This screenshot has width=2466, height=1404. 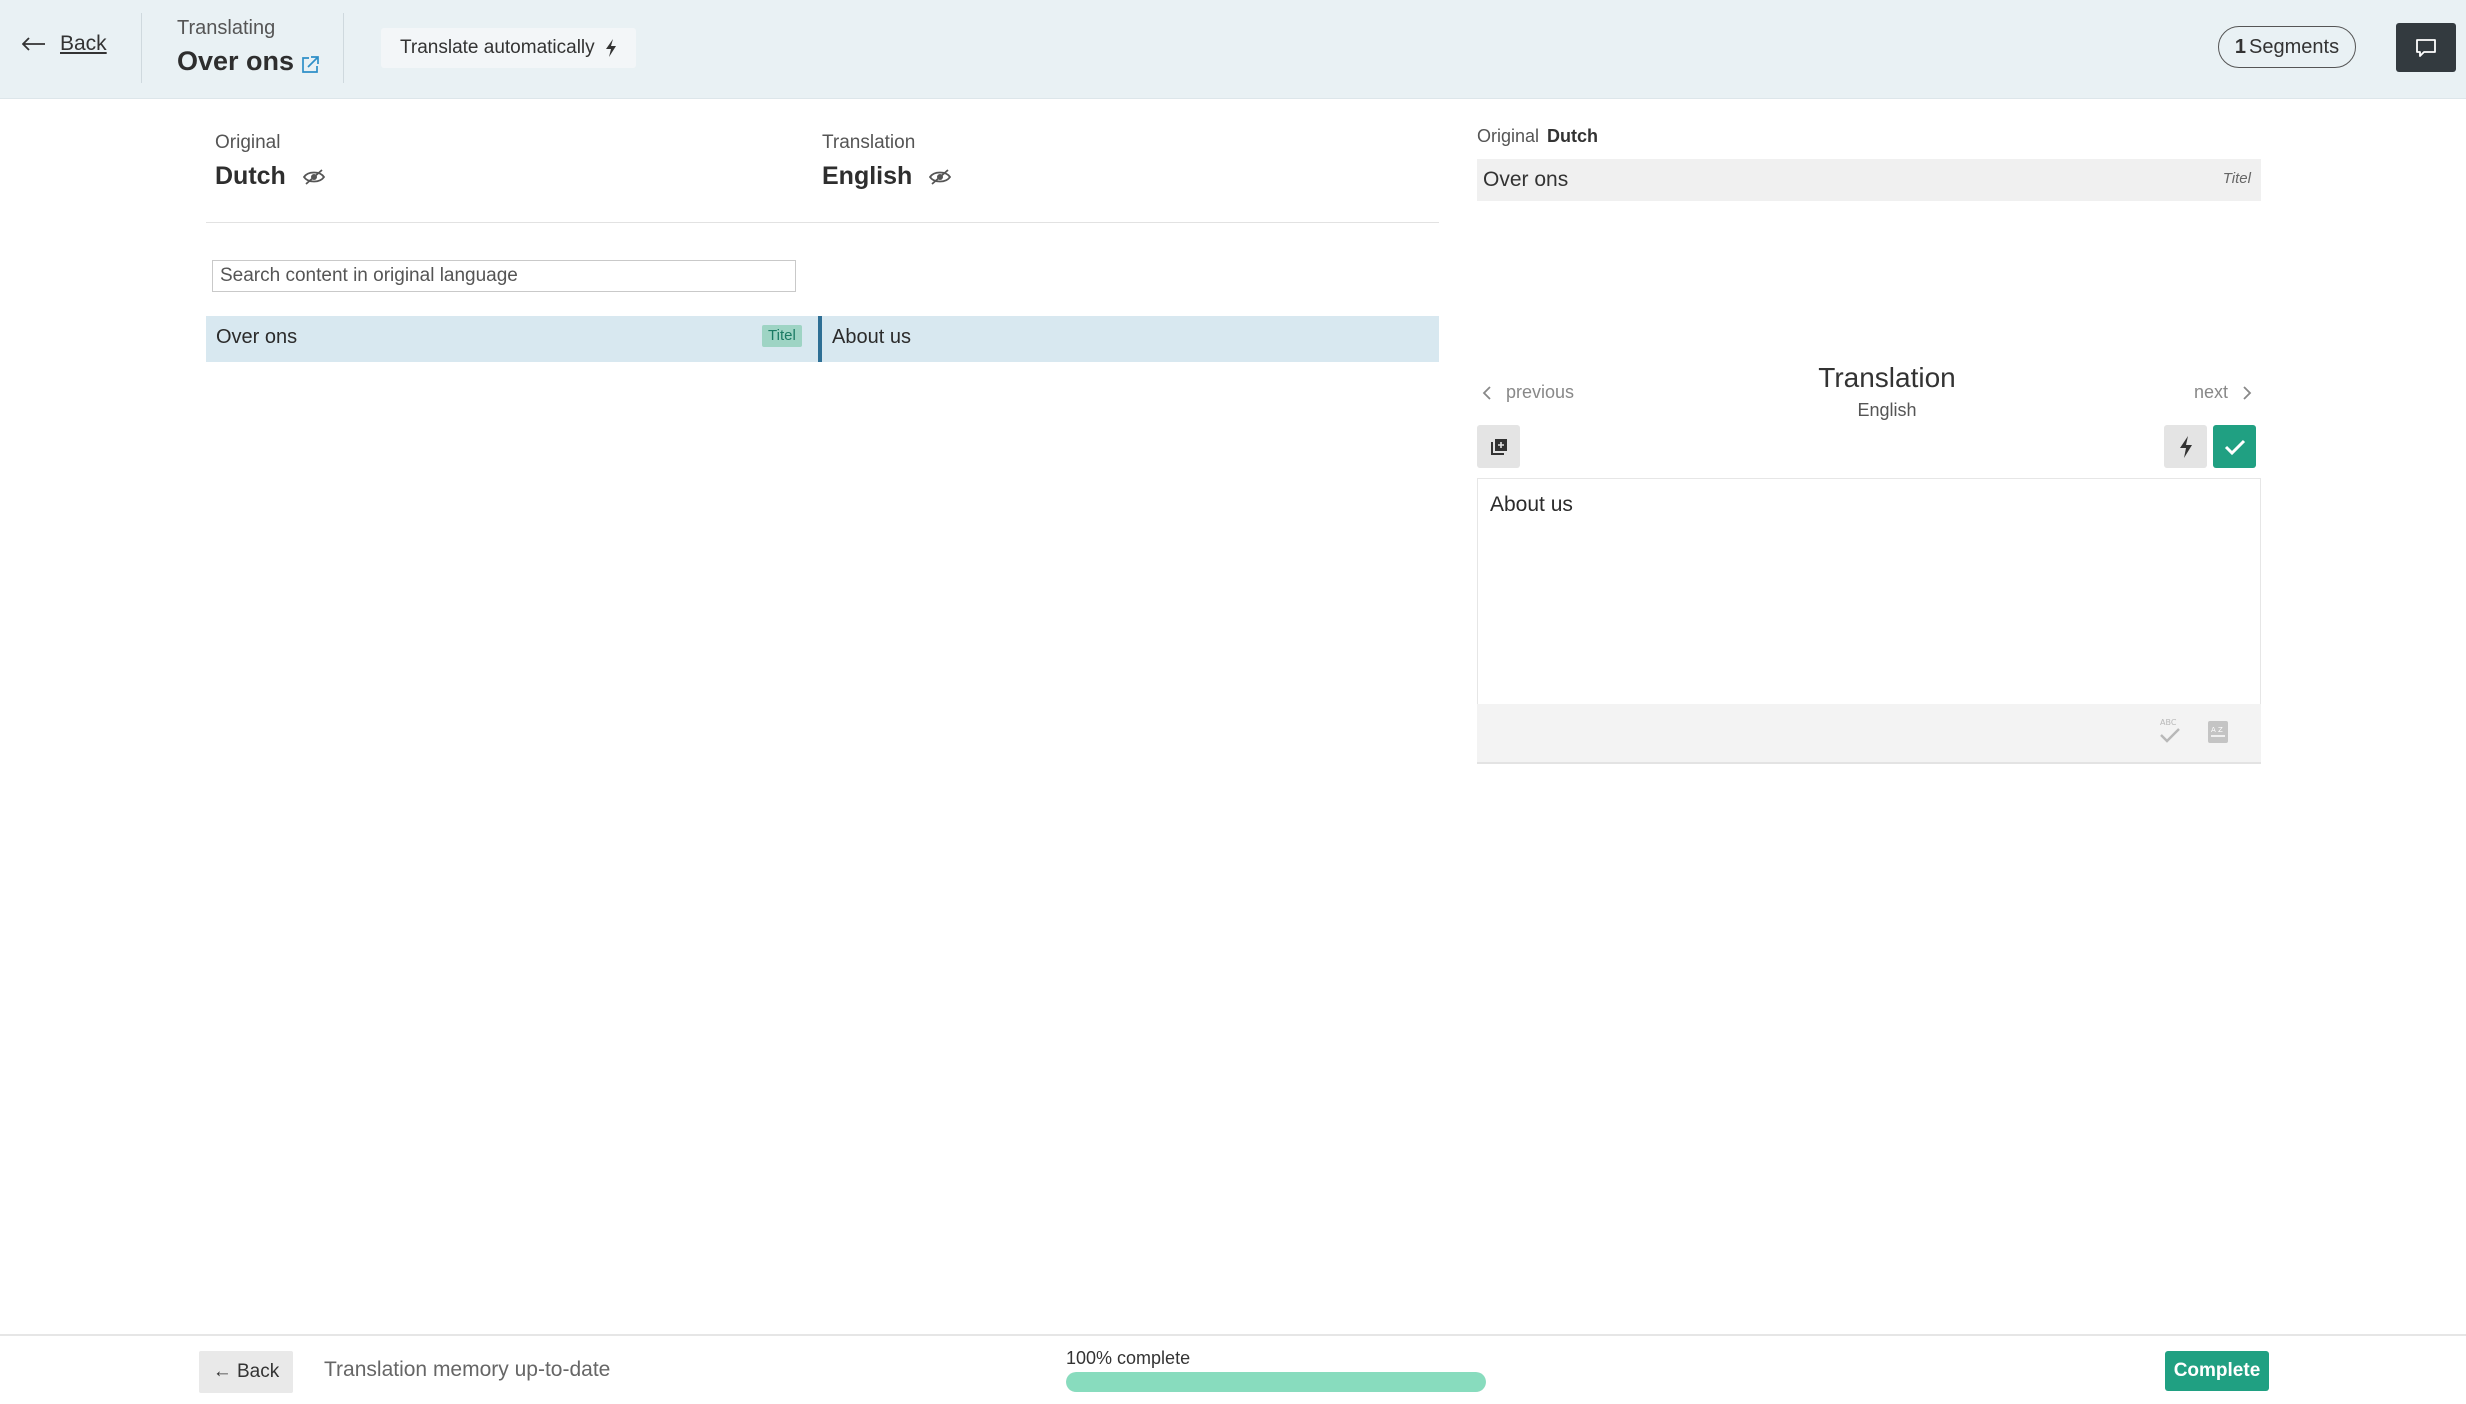 What do you see at coordinates (2236, 178) in the screenshot?
I see `detail-original-tag: Titel` at bounding box center [2236, 178].